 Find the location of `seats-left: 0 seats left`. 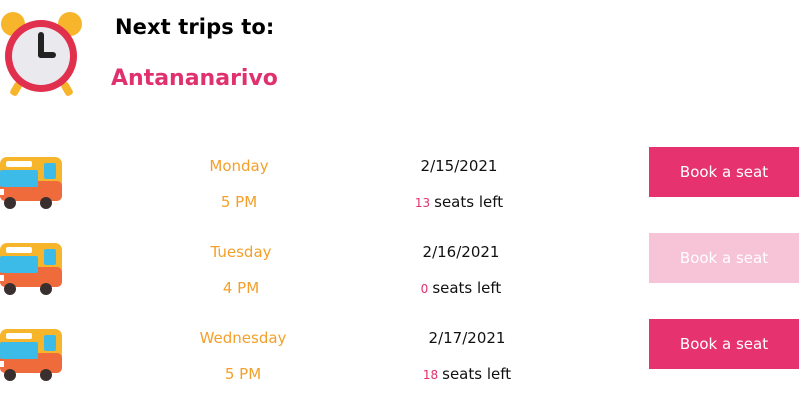

seats-left: 0 seats left is located at coordinates (461, 288).